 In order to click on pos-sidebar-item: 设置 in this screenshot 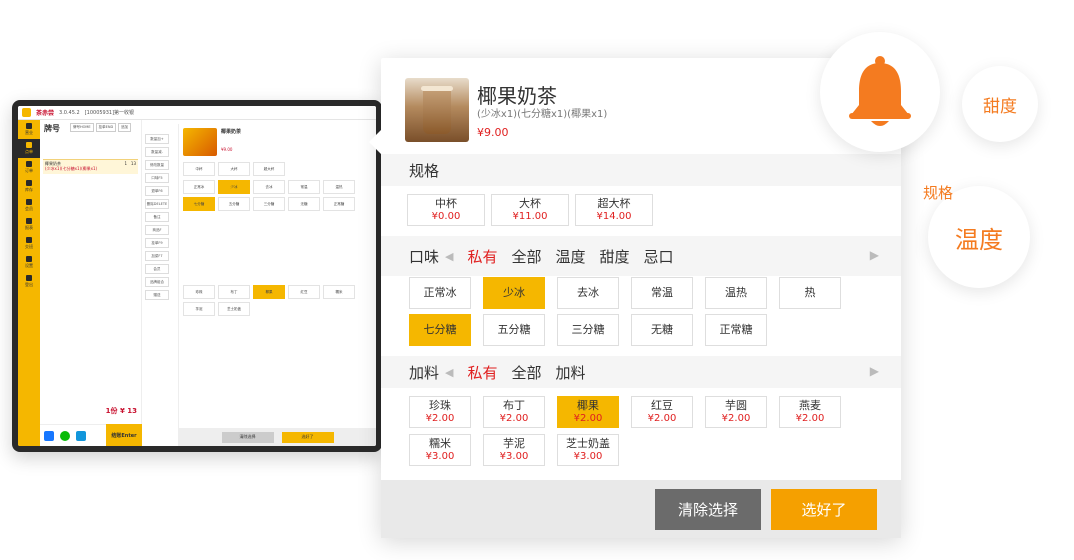, I will do `click(29, 262)`.